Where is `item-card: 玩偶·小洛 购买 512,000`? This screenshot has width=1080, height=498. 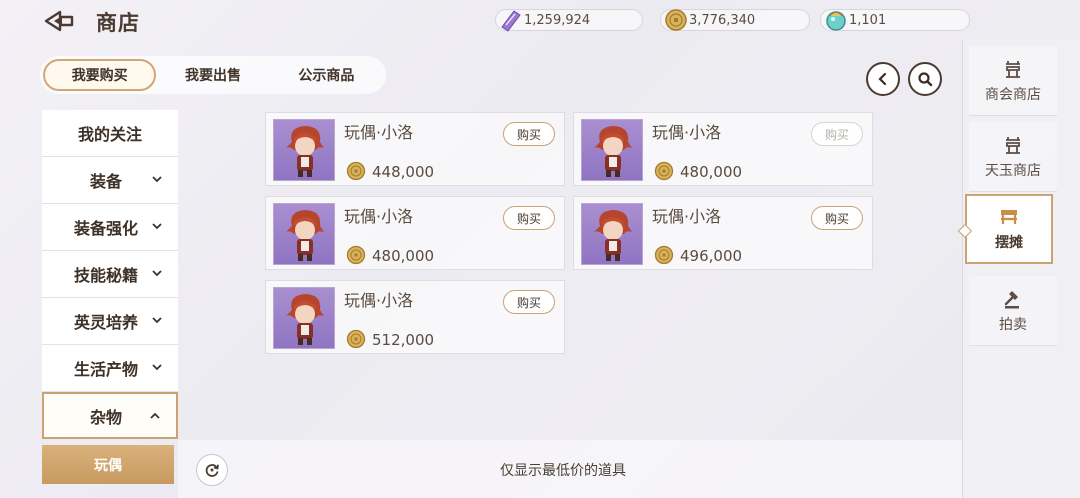 item-card: 玩偶·小洛 购买 512,000 is located at coordinates (415, 317).